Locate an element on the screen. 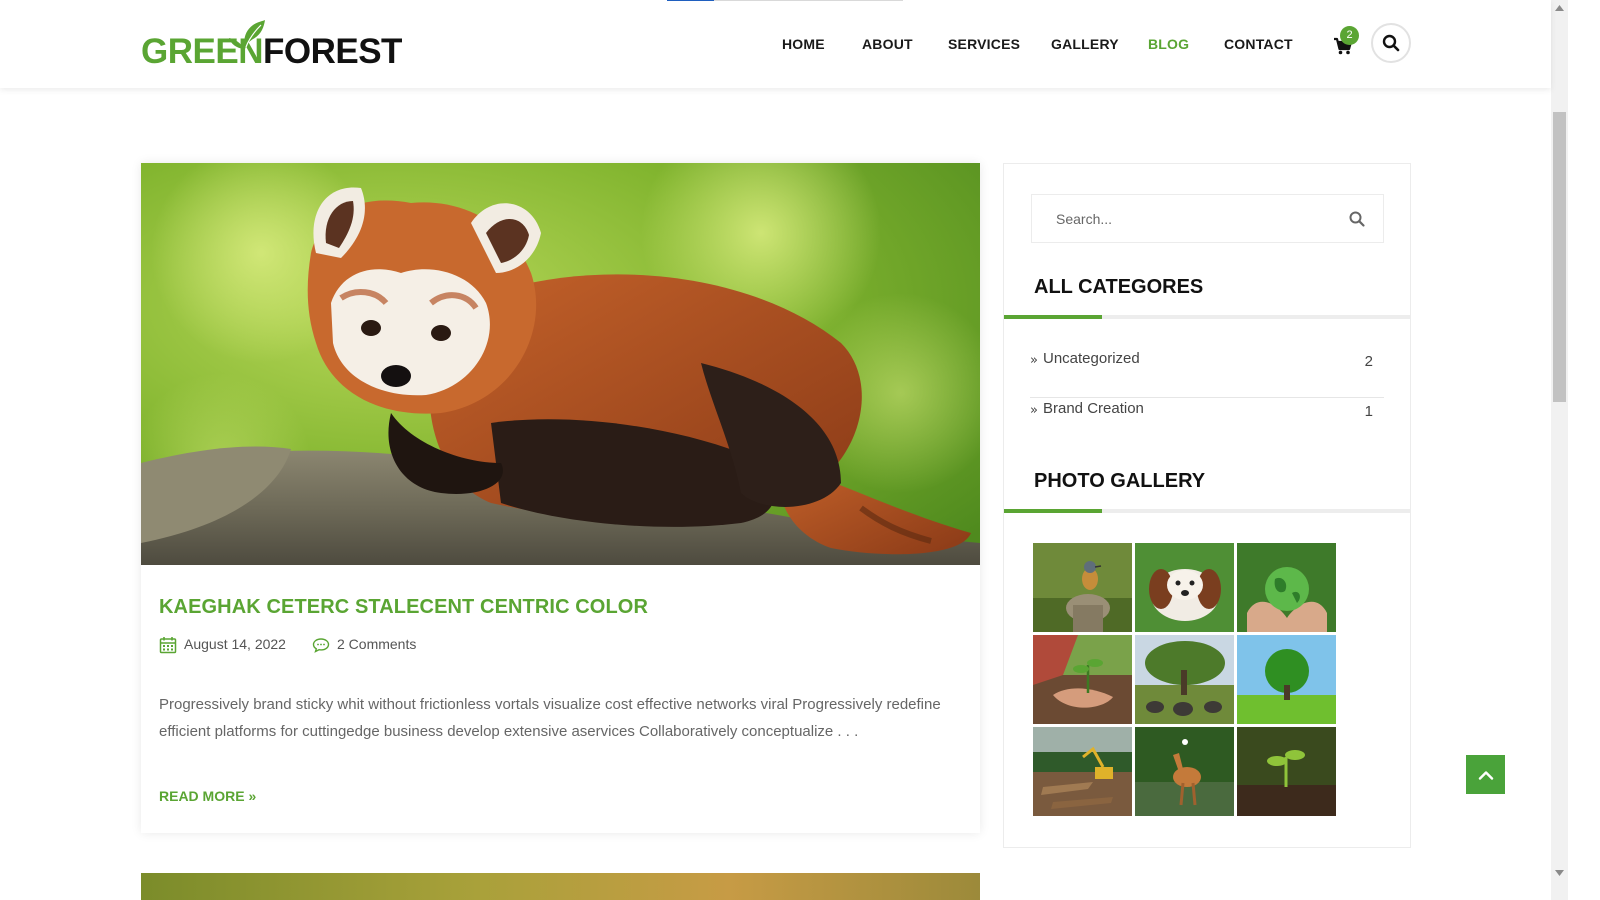 Image resolution: width=1600 pixels, height=900 pixels. gallery-thumb-tree is located at coordinates (1286, 679).